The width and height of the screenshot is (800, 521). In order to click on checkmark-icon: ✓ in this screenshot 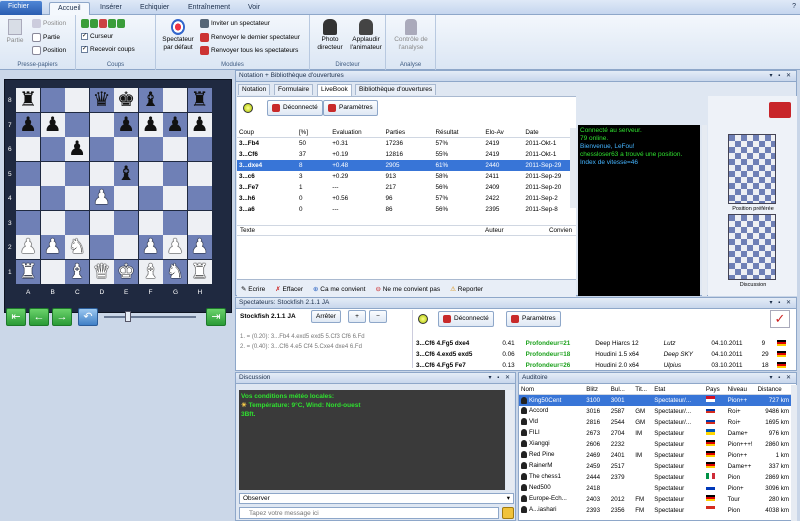, I will do `click(780, 319)`.